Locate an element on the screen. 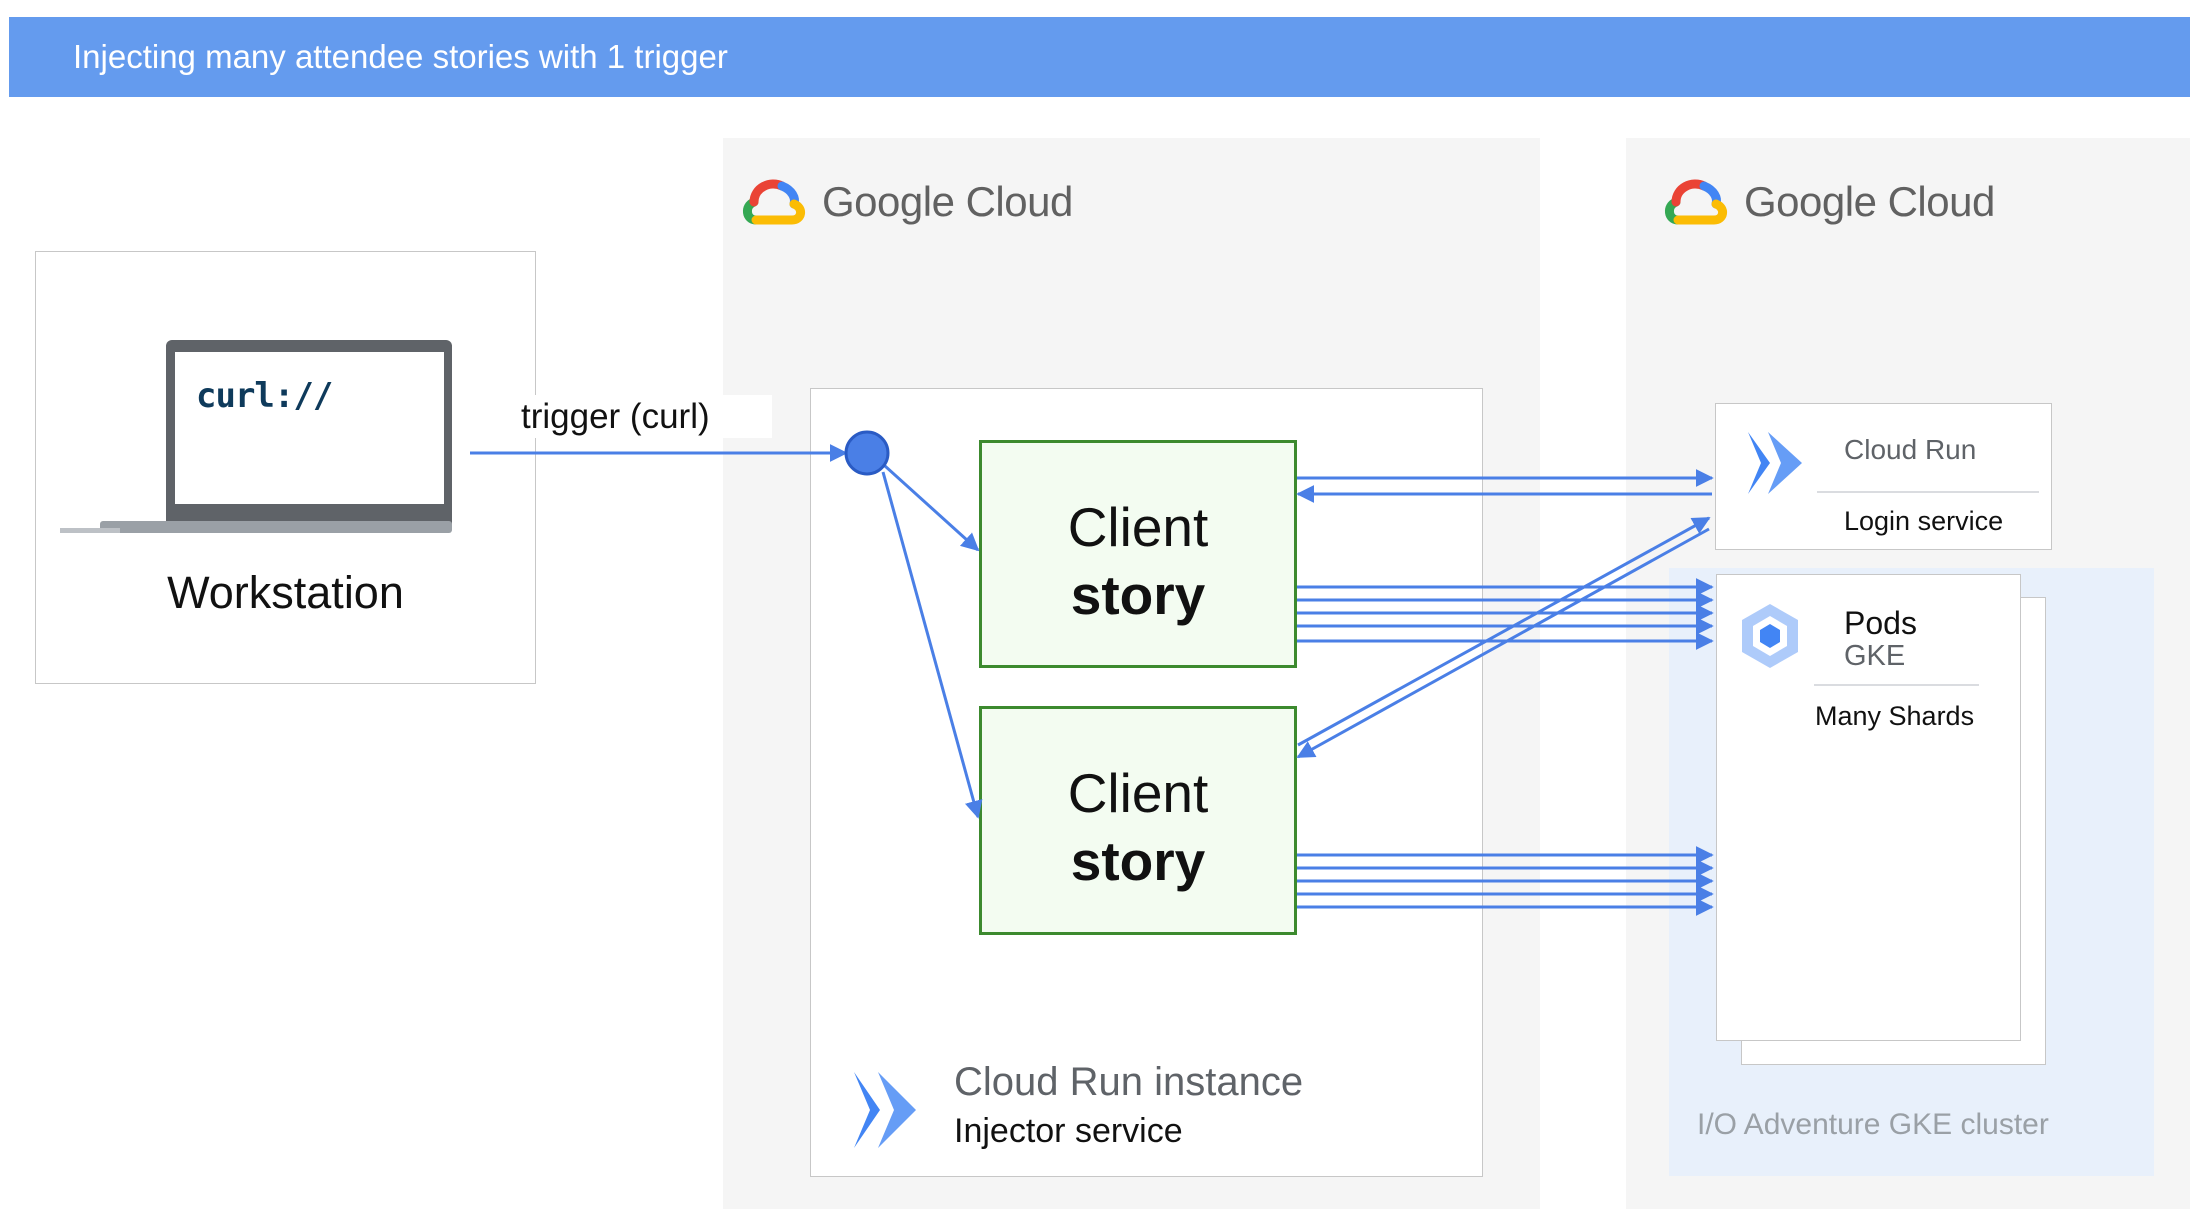 Image resolution: width=2200 pixels, height=1220 pixels. login-to-story2-arrow is located at coordinates (1503, 643).